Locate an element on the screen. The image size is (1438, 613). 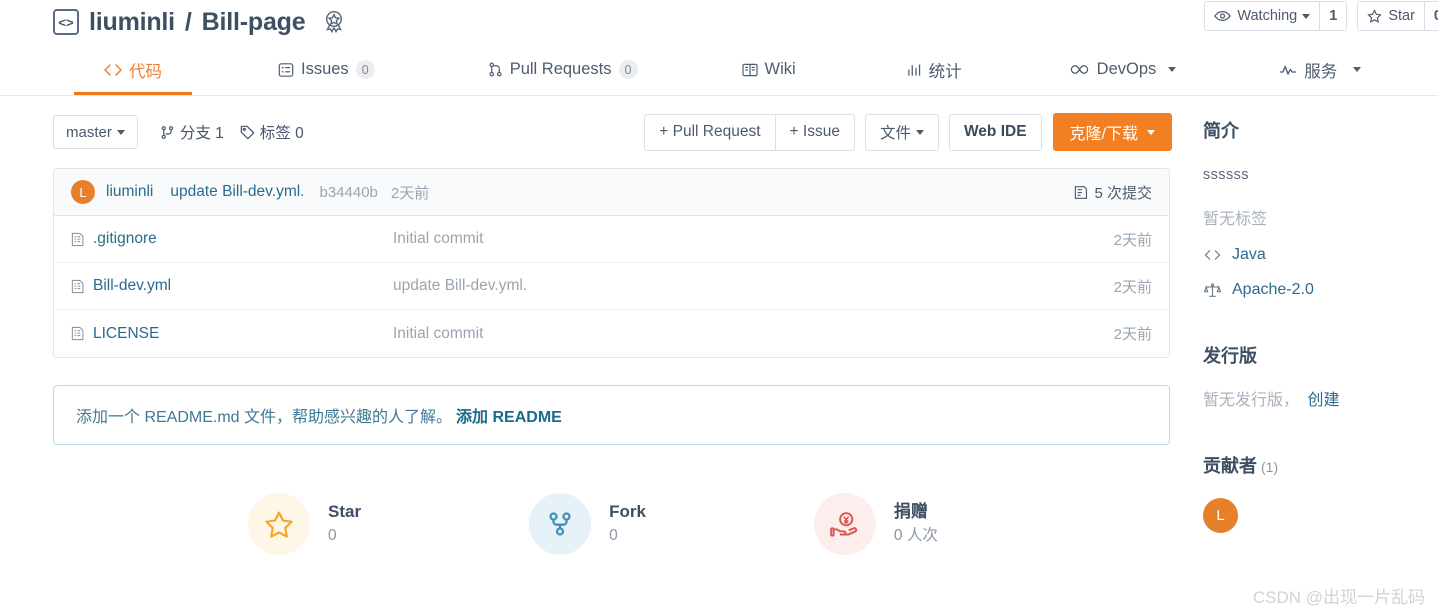
commit-sha: b34440b is located at coordinates (348, 192).